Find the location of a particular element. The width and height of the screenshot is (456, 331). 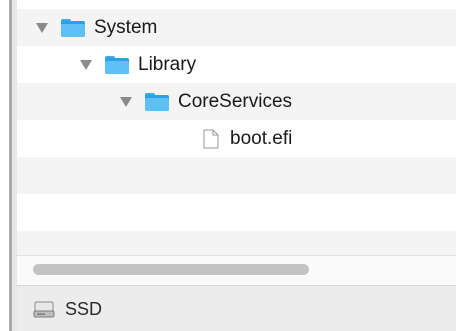

tree-item-label: Library is located at coordinates (167, 64).